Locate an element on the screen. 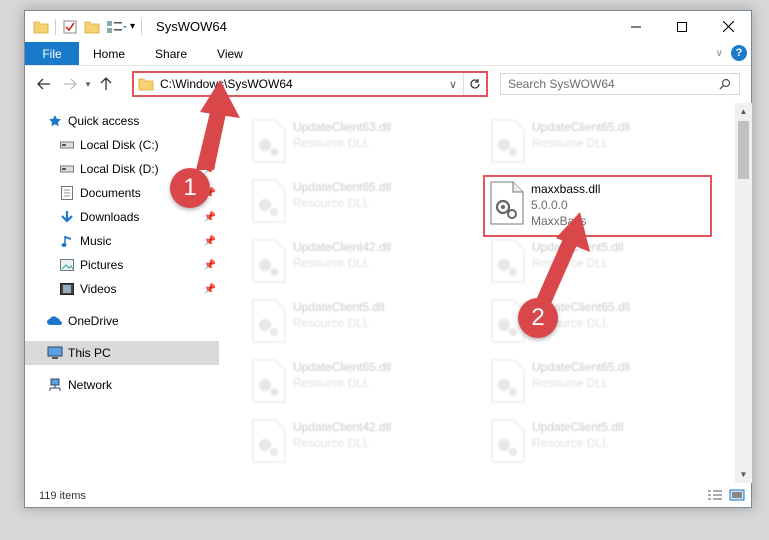  file-description: MaxxBass is located at coordinates (559, 221).